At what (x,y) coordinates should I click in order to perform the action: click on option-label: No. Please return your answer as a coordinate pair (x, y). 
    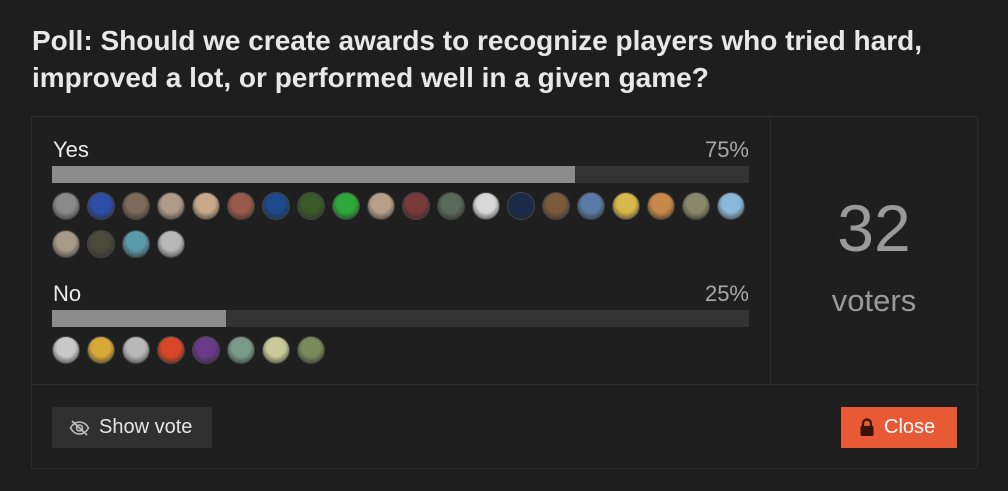
    Looking at the image, I should click on (67, 293).